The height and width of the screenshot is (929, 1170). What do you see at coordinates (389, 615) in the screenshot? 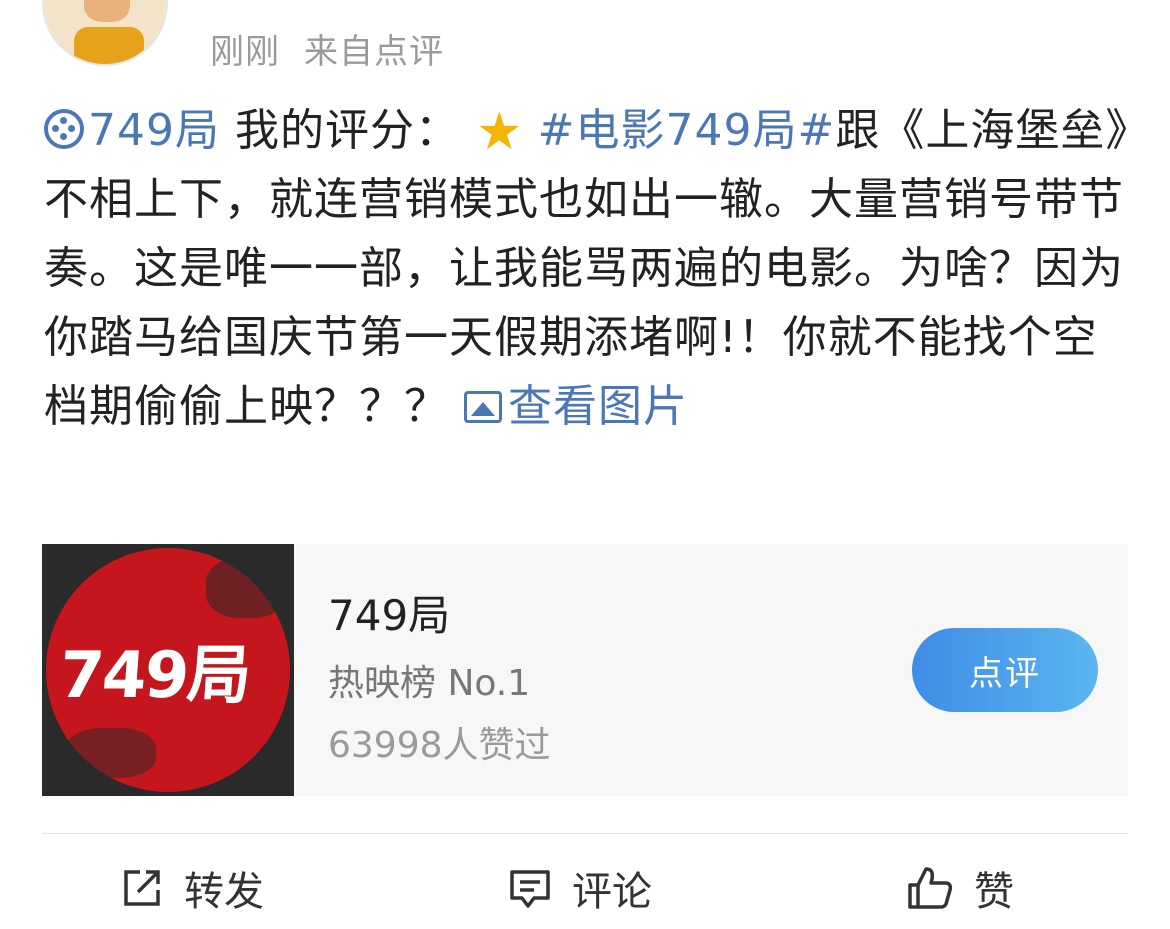
I see `movie-title: 749局` at bounding box center [389, 615].